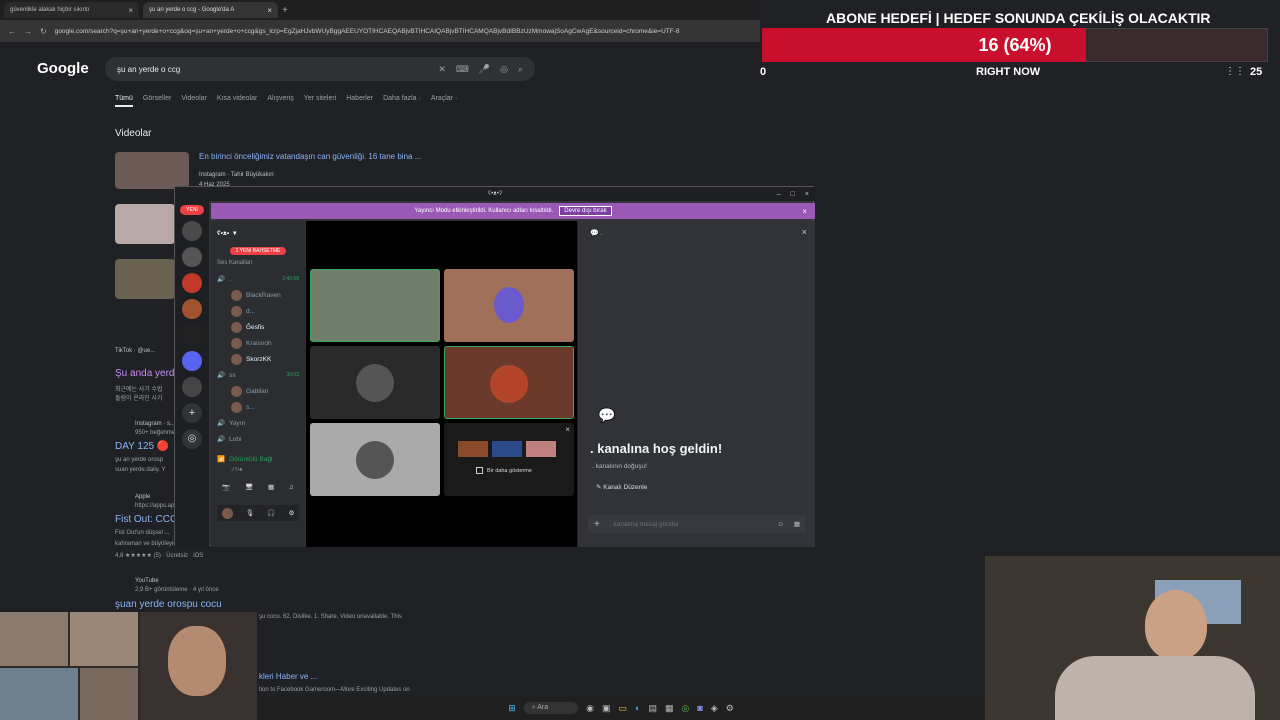 The image size is (1280, 720). I want to click on close-chat-icon: ×, so click(804, 232).